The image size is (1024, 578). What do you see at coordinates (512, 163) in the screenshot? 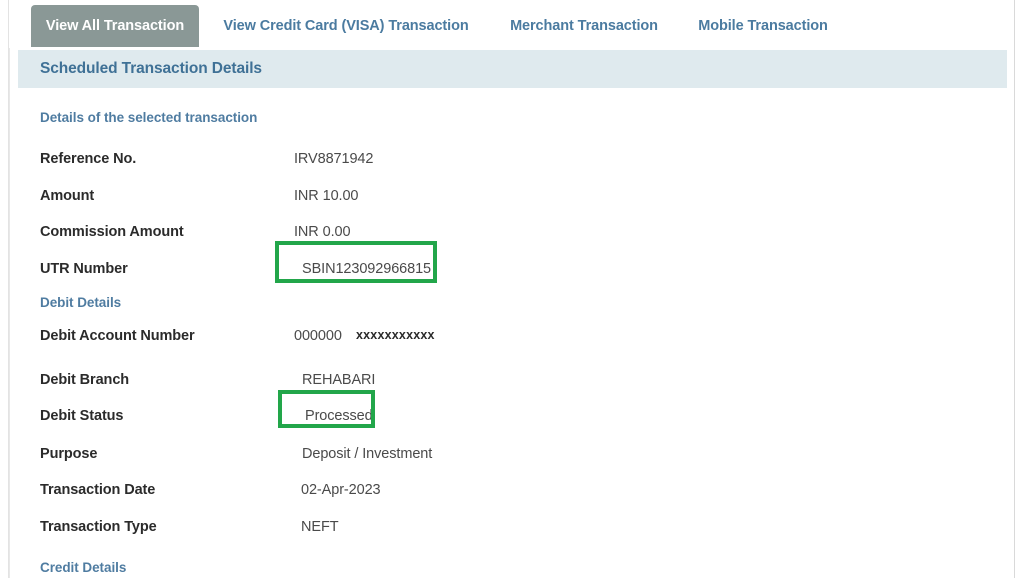
I see `row-reference-no: Reference No. IRV8871942` at bounding box center [512, 163].